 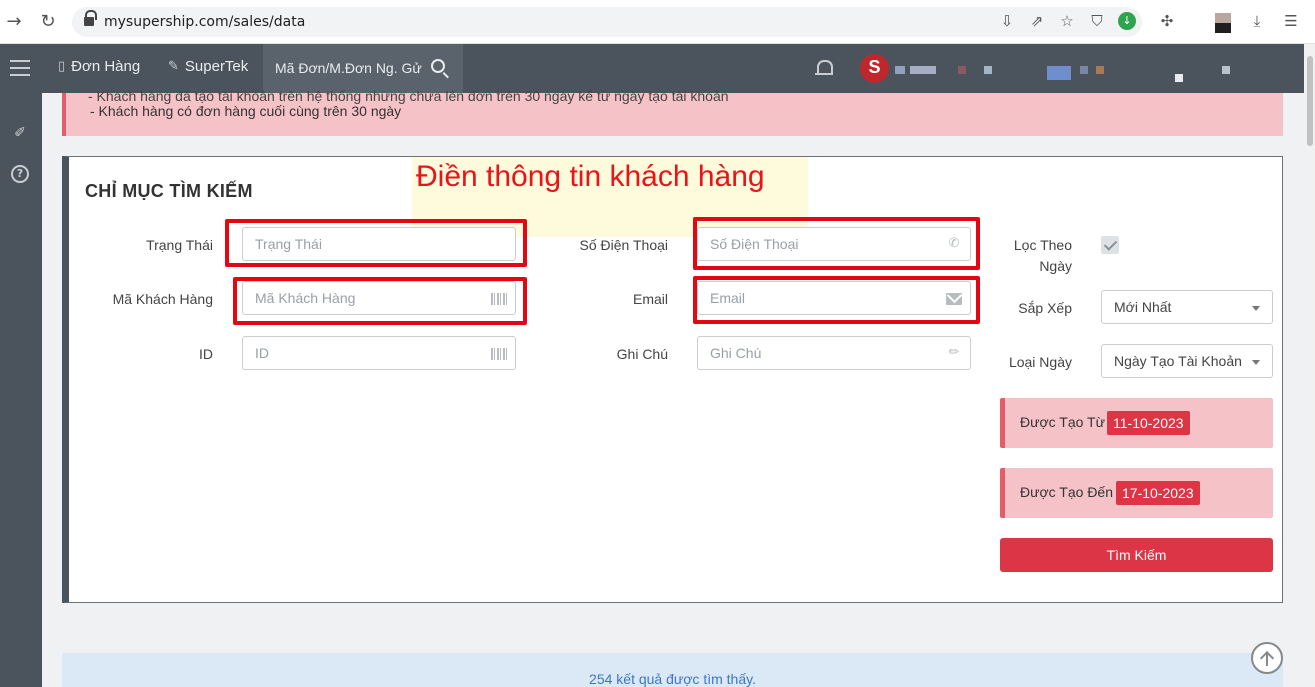 What do you see at coordinates (1158, 493) in the screenshot?
I see `created-to-value: 17-10-2023` at bounding box center [1158, 493].